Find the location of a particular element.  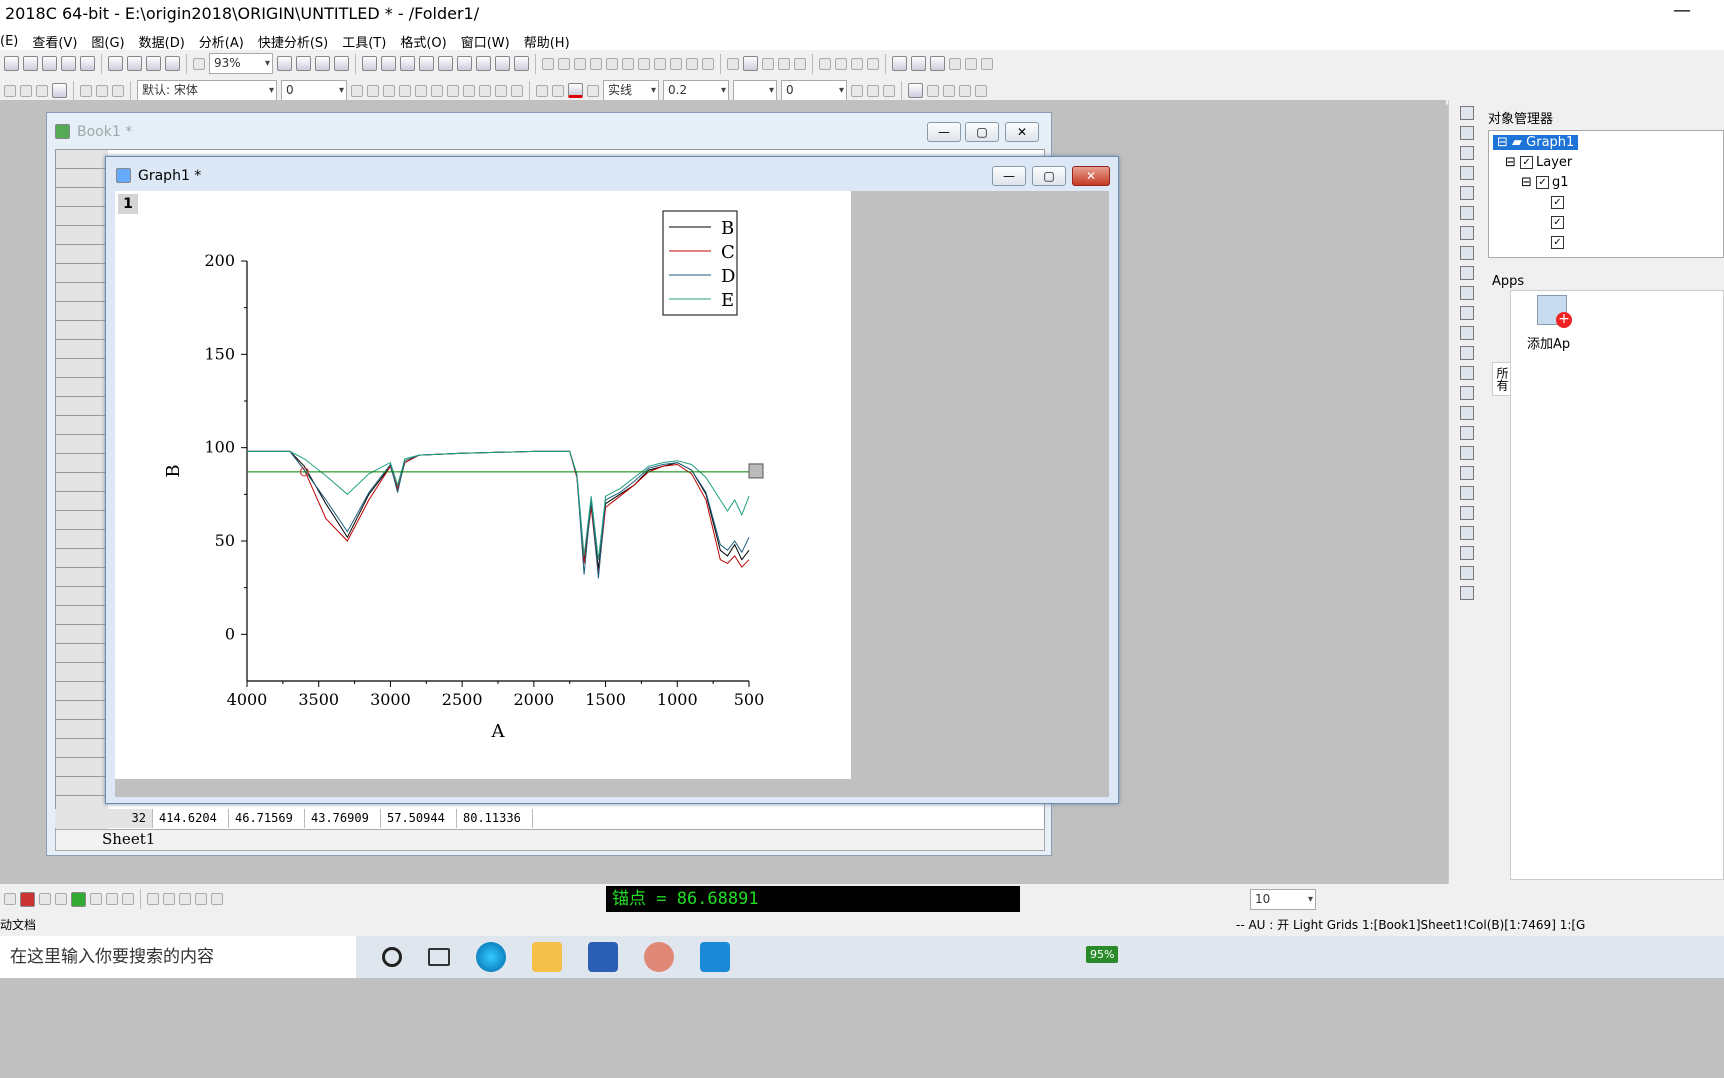

merge-icon is located at coordinates (915, 90).